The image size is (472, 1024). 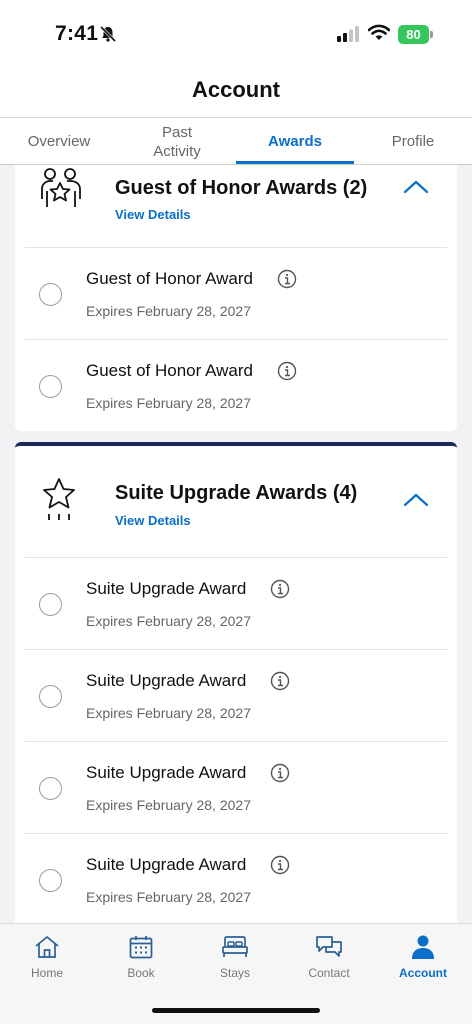 I want to click on nav-label: Book, so click(x=141, y=973).